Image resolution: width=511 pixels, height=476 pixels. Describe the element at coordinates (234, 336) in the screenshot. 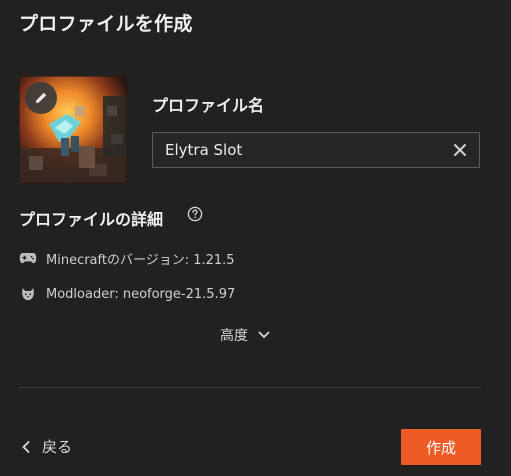

I see `advanced-label: 高度` at that location.